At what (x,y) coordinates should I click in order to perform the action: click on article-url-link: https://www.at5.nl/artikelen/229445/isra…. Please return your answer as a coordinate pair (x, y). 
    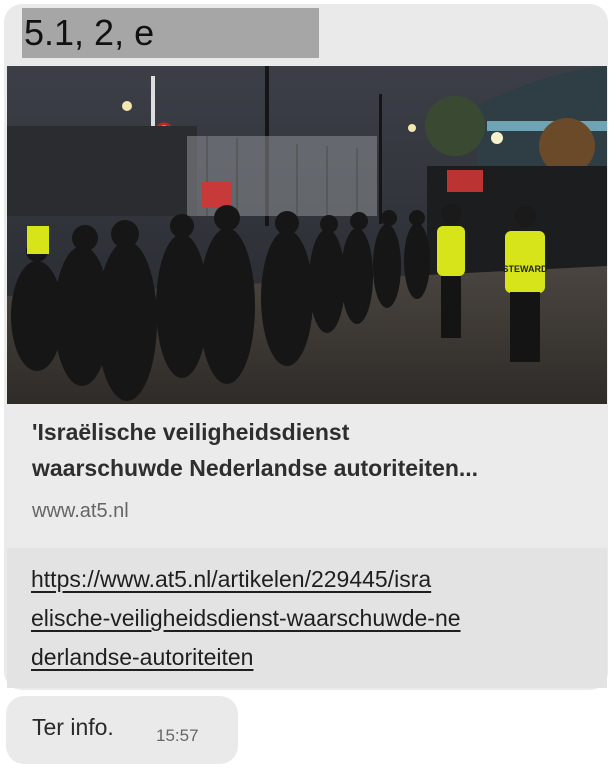
    Looking at the image, I should click on (311, 618).